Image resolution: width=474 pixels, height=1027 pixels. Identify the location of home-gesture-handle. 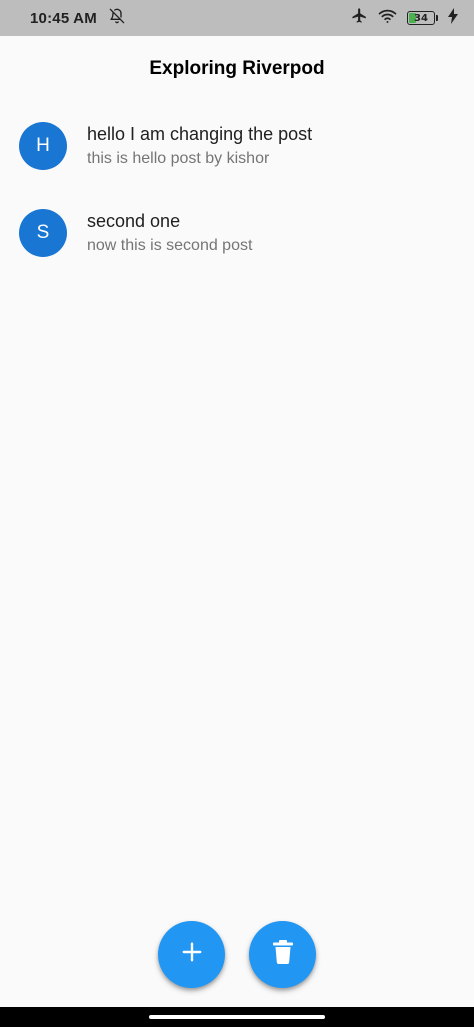
(237, 1017).